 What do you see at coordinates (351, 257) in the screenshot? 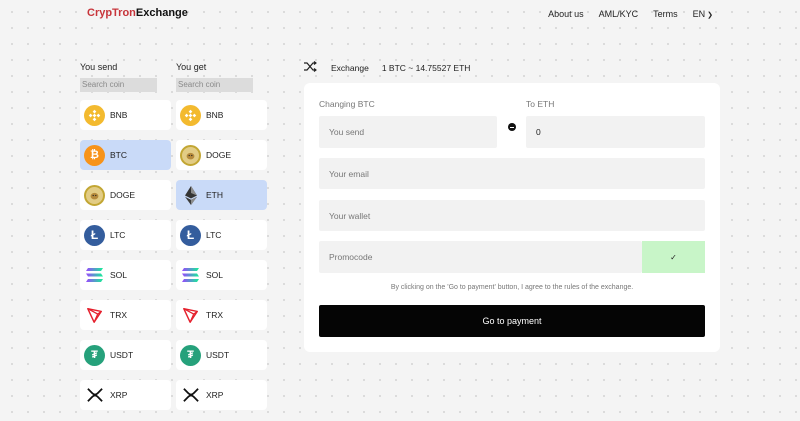
I see `promocode-placeholder: Promocode` at bounding box center [351, 257].